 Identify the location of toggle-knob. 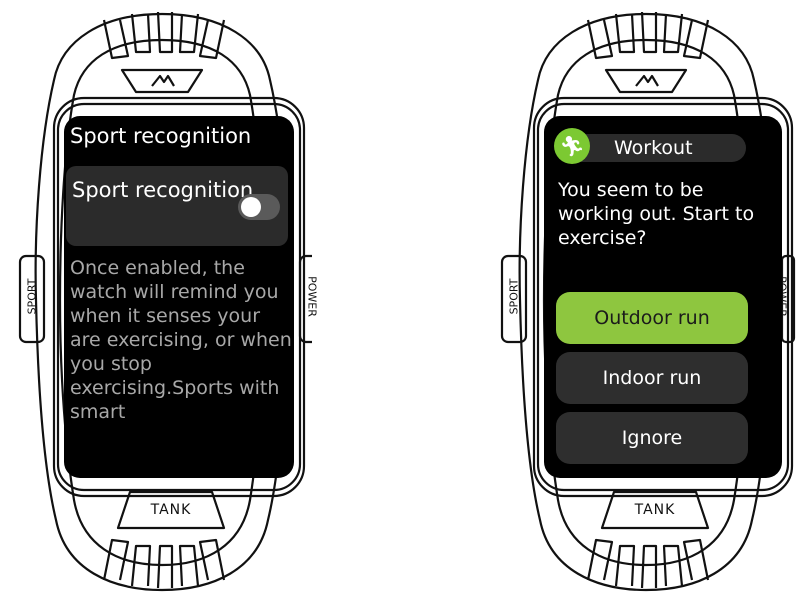
(251, 207).